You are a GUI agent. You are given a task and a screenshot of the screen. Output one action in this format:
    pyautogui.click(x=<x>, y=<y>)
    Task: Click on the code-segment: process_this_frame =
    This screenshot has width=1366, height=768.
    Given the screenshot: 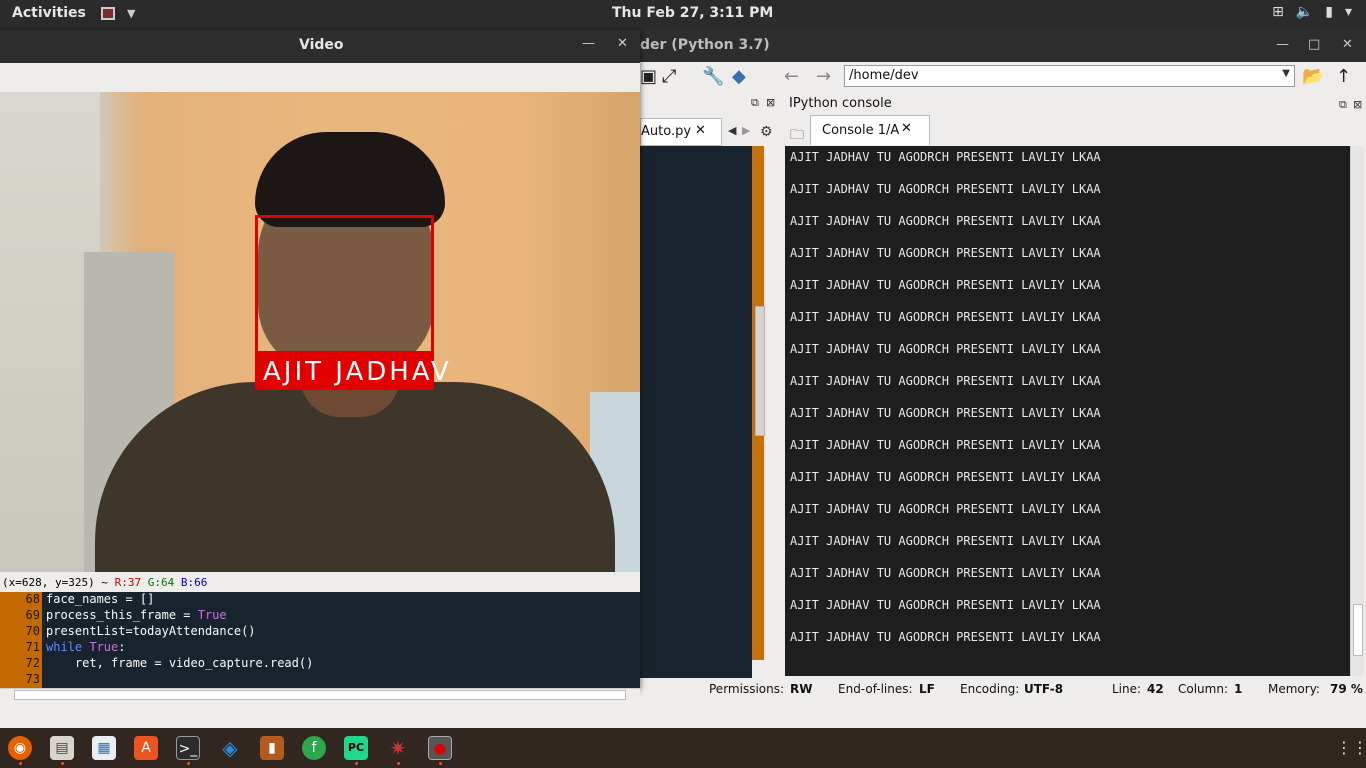 What is the action you would take?
    pyautogui.click(x=122, y=615)
    